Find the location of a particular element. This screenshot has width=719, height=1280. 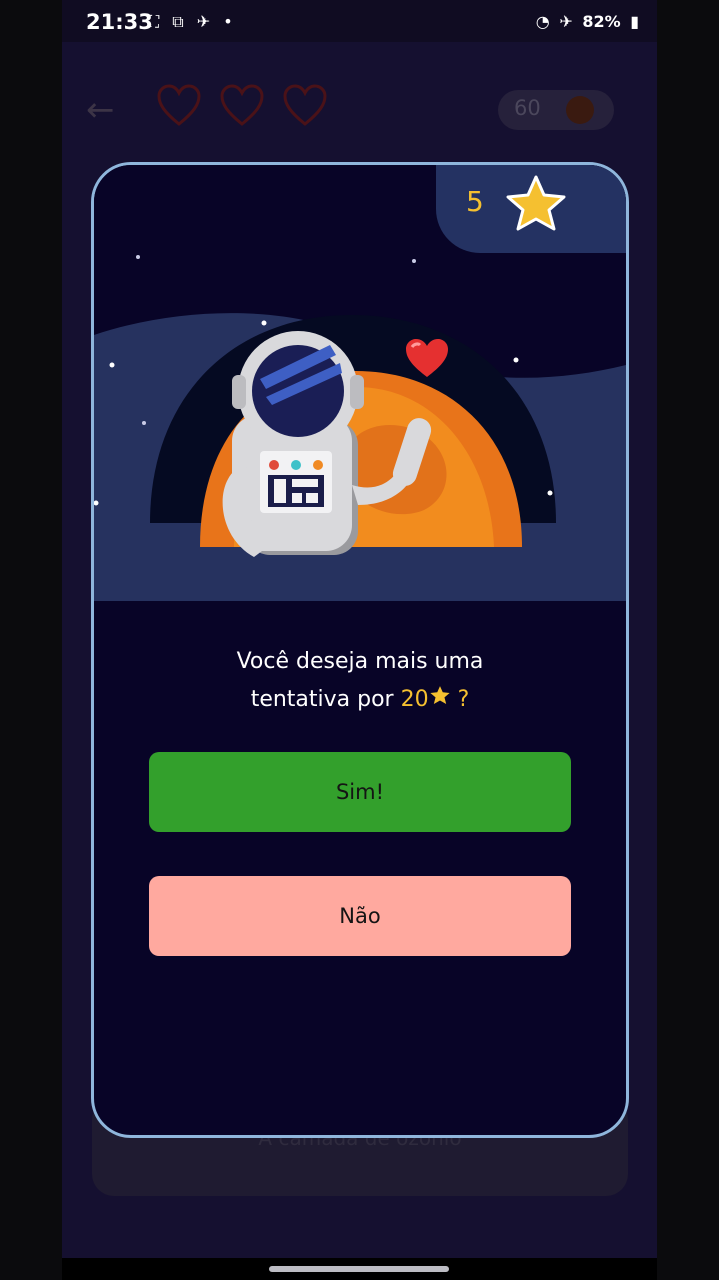

question-line-2: tentativa por 20 ? is located at coordinates (360, 700).